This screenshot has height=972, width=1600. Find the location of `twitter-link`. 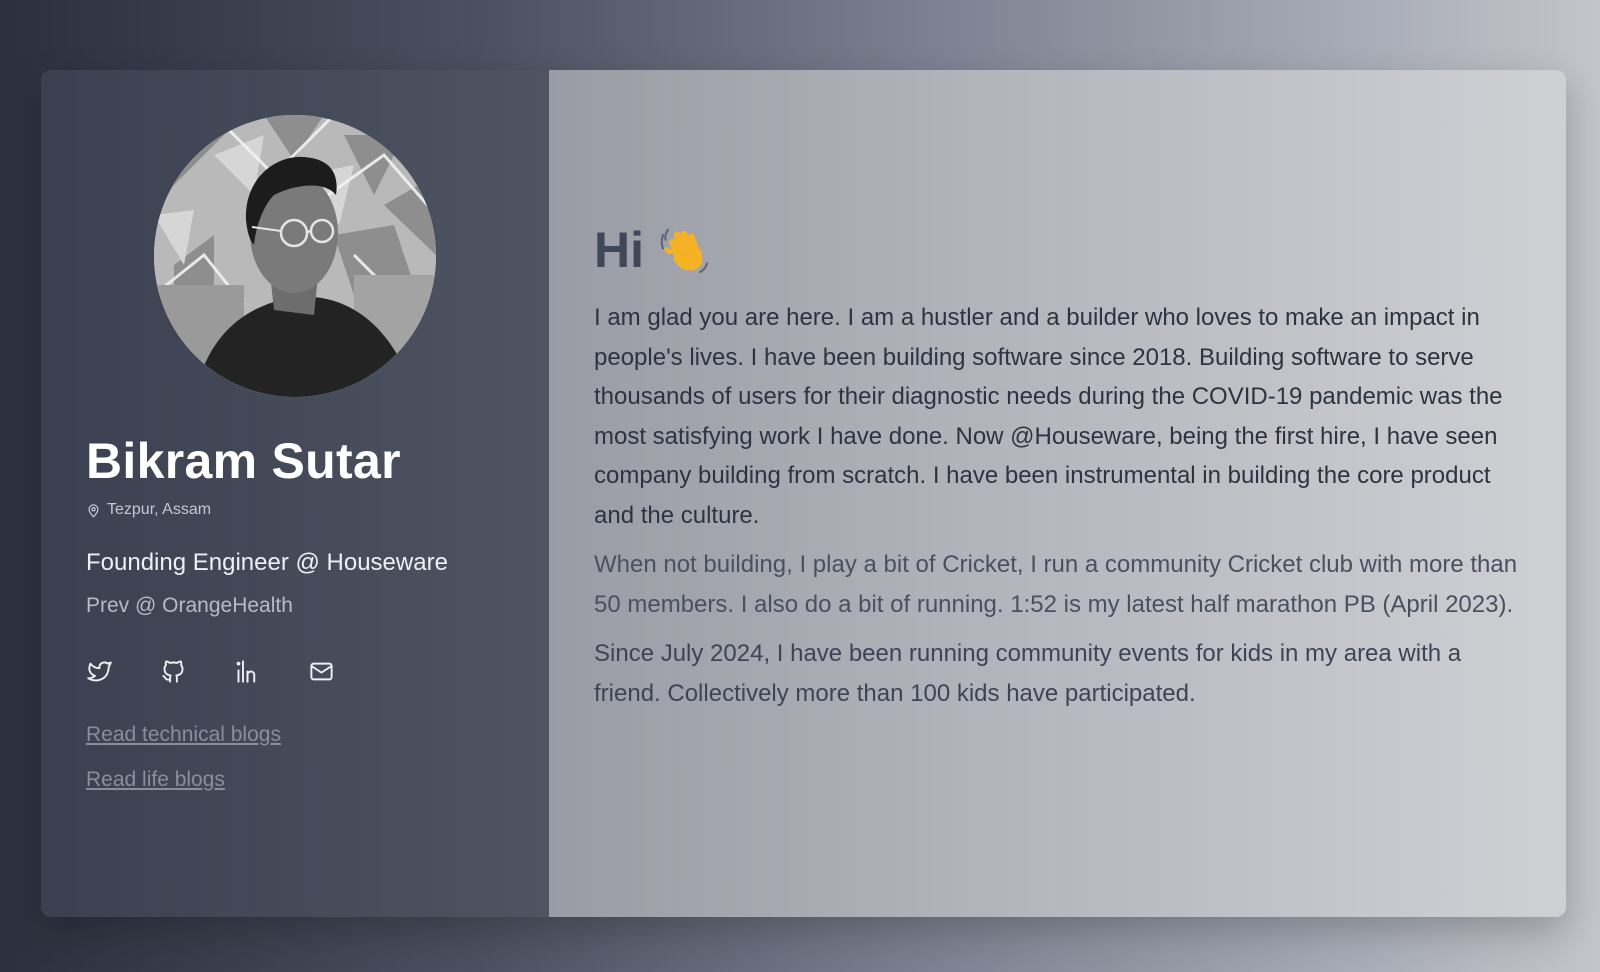

twitter-link is located at coordinates (99, 671).